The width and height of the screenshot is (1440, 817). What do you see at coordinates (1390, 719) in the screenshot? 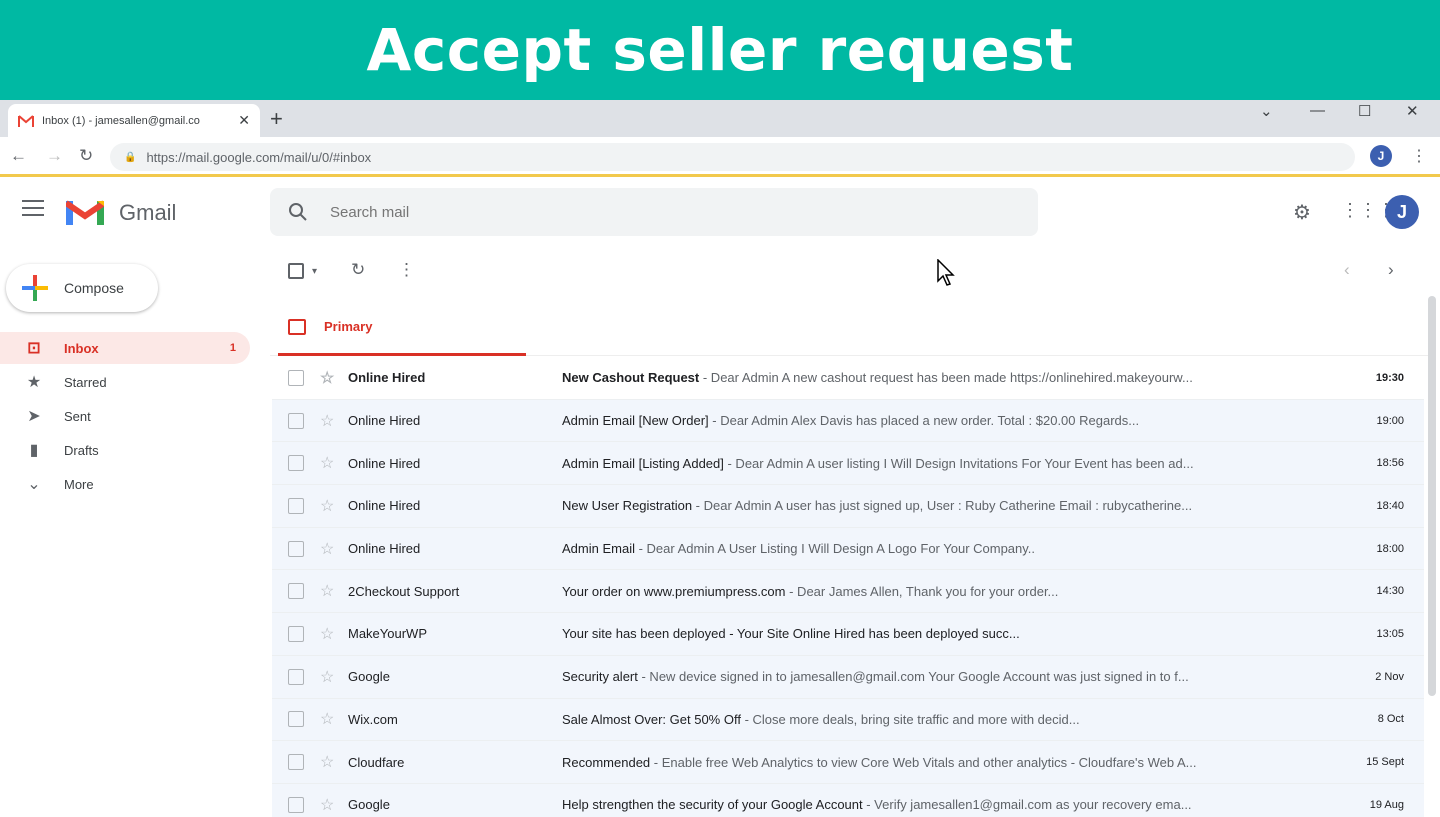
I see `email-date: 8 Oct` at bounding box center [1390, 719].